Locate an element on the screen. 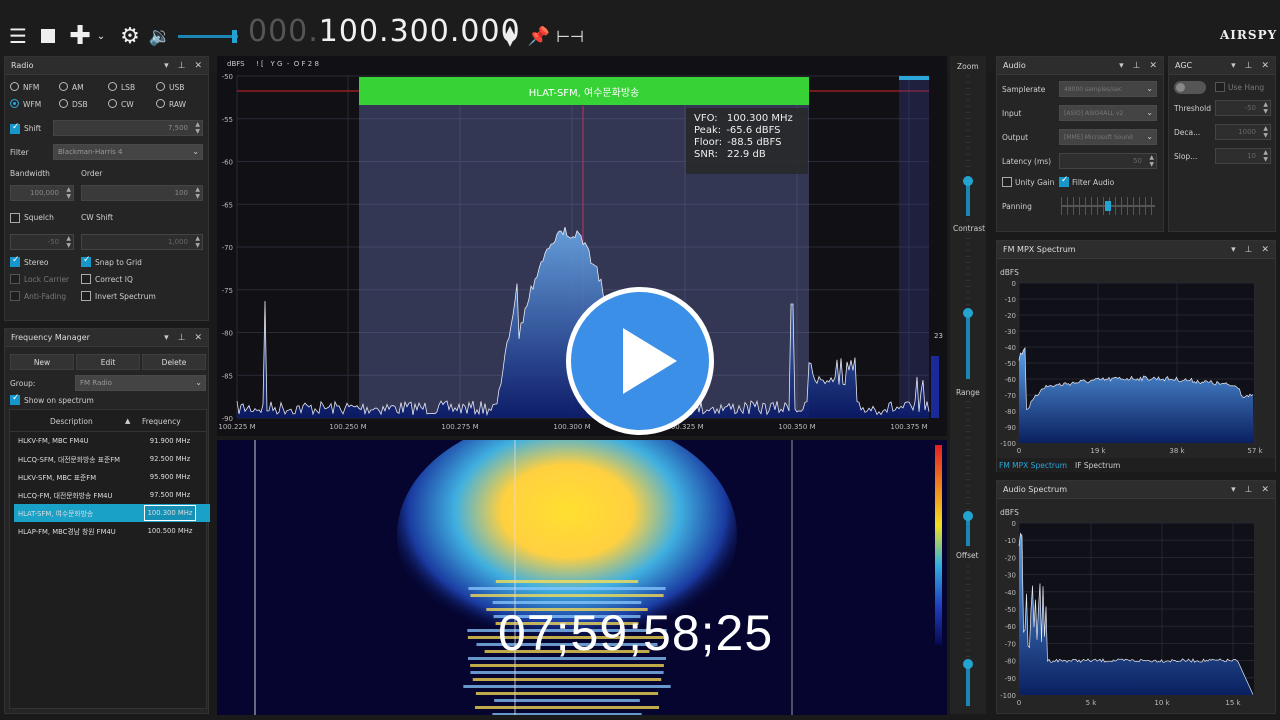 Image resolution: width=1280 pixels, height=720 pixels. anti-fading-checkbox is located at coordinates (15, 296).